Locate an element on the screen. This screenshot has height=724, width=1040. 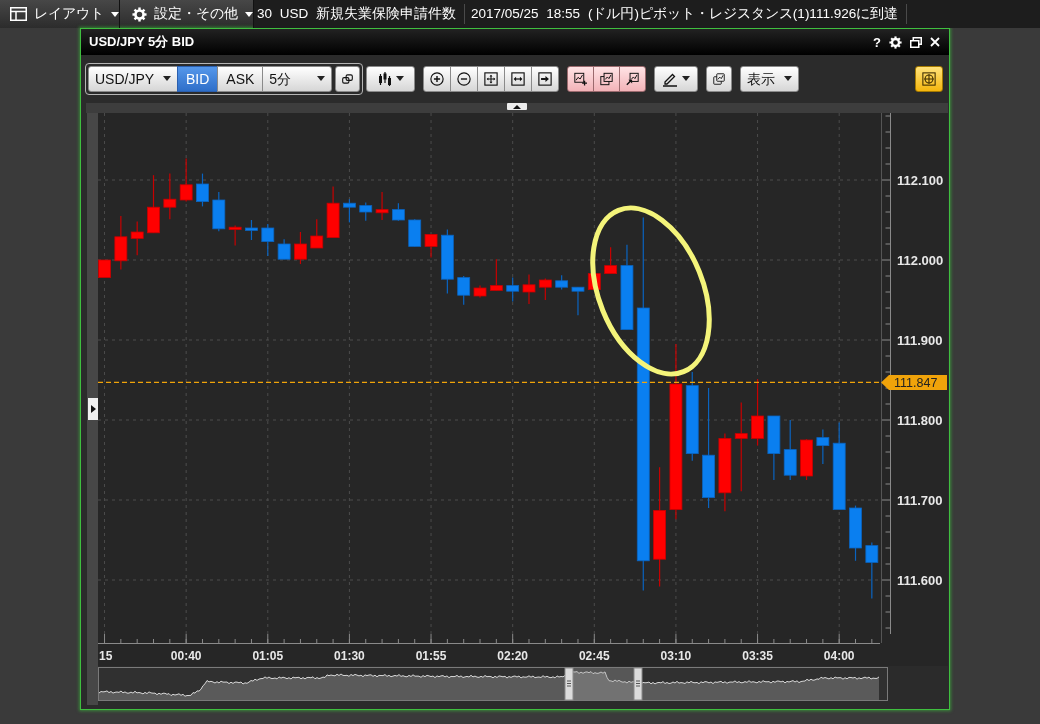
window-title: USD/JPY 5分 BID is located at coordinates (142, 42).